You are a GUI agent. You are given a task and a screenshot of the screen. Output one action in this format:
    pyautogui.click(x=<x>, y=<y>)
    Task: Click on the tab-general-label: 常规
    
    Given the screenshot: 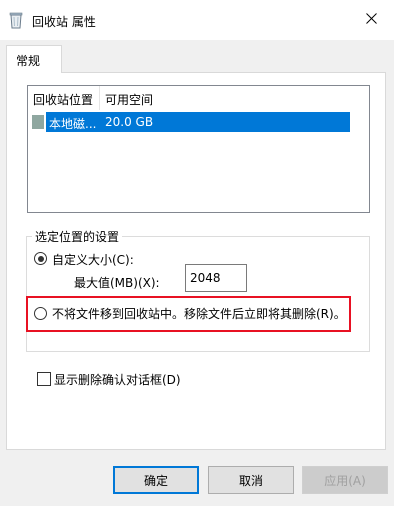 What is the action you would take?
    pyautogui.click(x=28, y=61)
    